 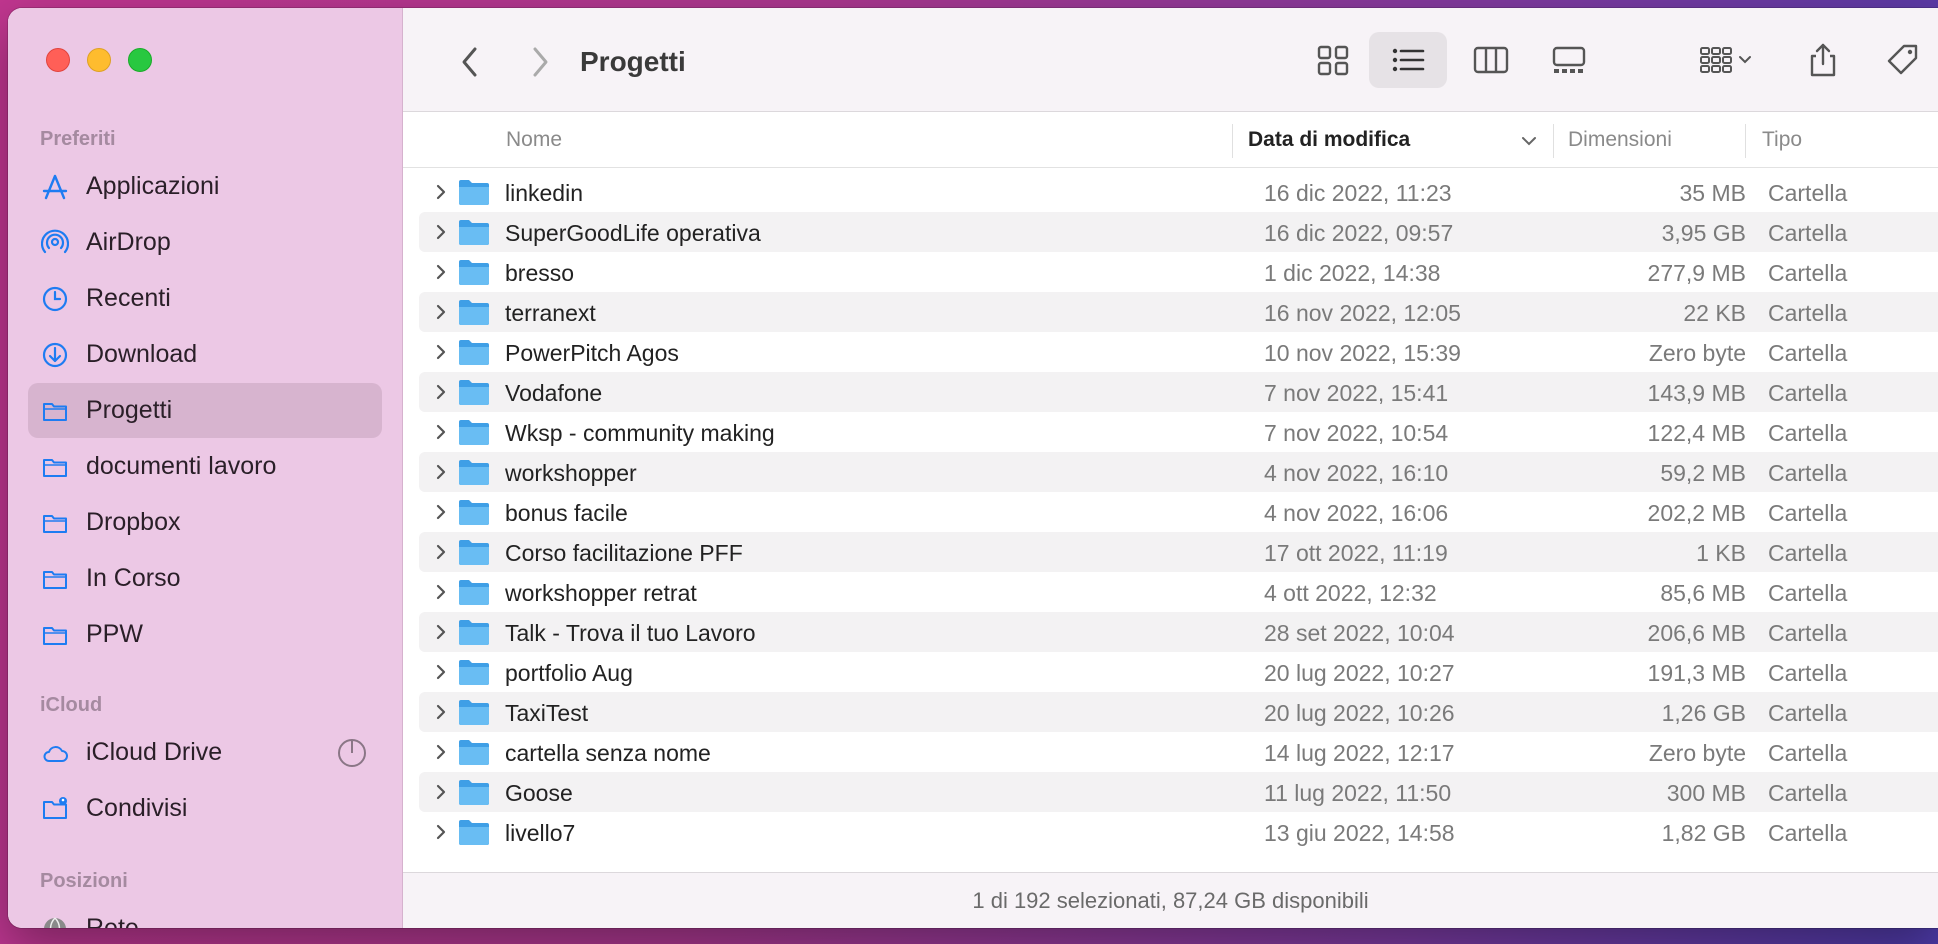 I want to click on file-name: terranext, so click(x=550, y=313).